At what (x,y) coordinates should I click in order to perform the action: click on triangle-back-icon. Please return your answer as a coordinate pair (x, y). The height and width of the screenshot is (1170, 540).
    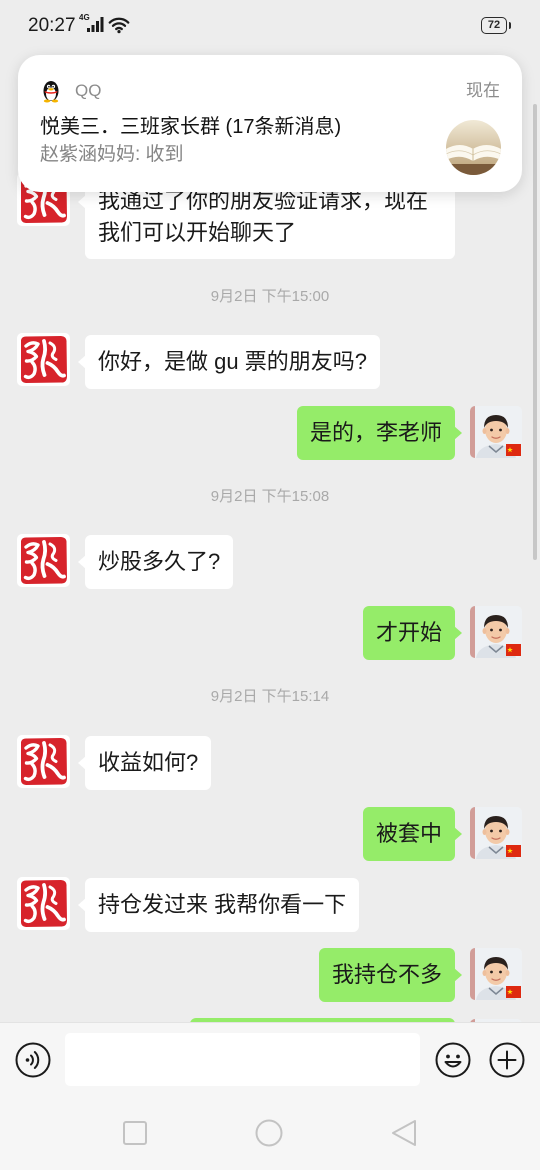
    Looking at the image, I should click on (404, 1133).